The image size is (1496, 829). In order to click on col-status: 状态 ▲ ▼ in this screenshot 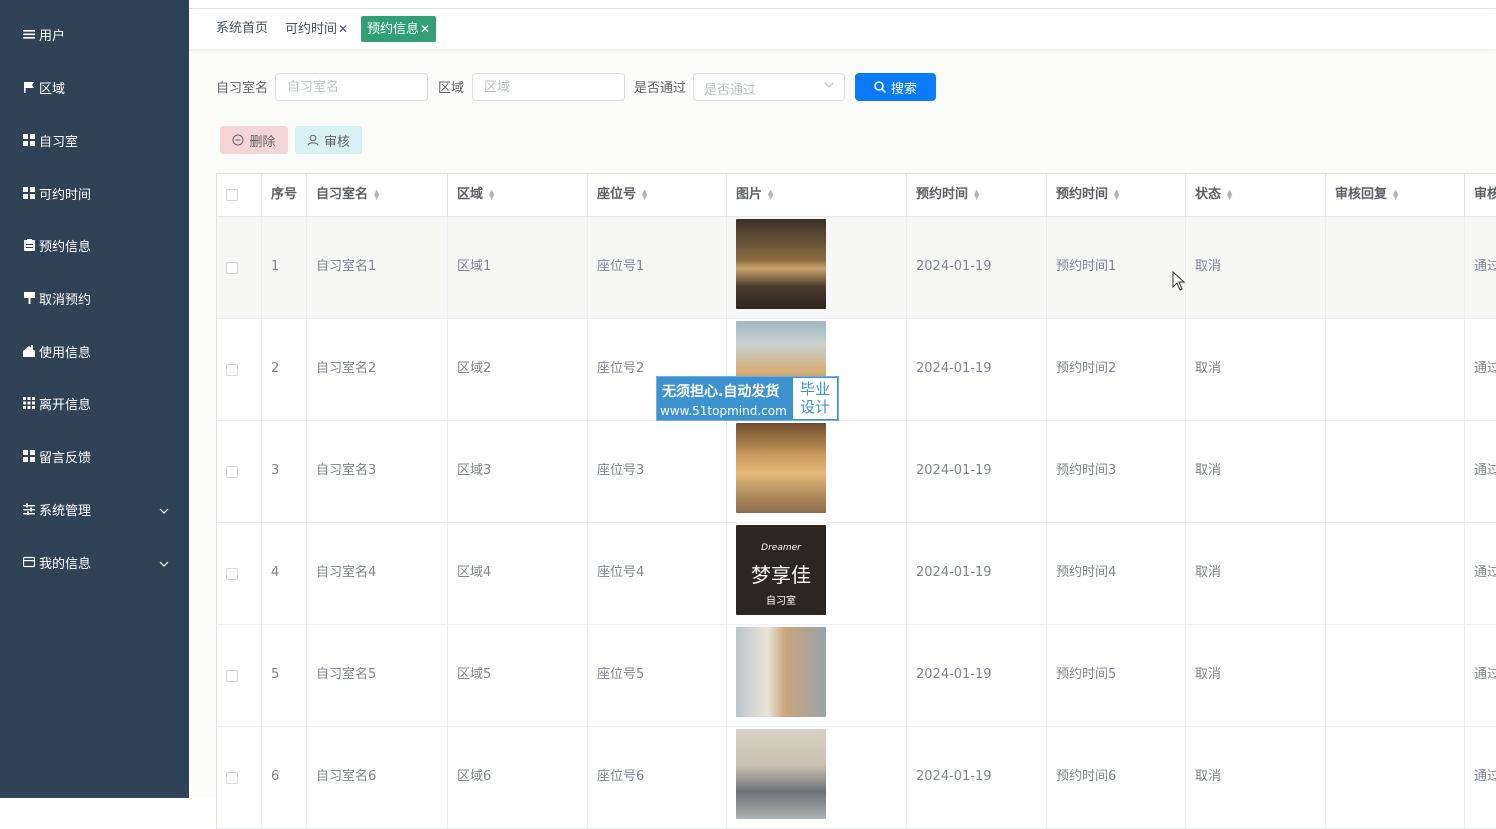, I will do `click(1256, 195)`.